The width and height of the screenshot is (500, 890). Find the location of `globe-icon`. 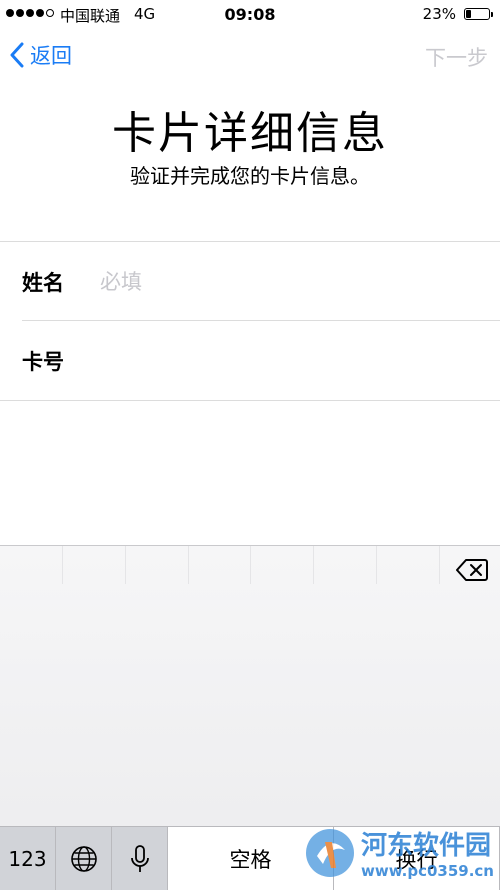

globe-icon is located at coordinates (83, 858).